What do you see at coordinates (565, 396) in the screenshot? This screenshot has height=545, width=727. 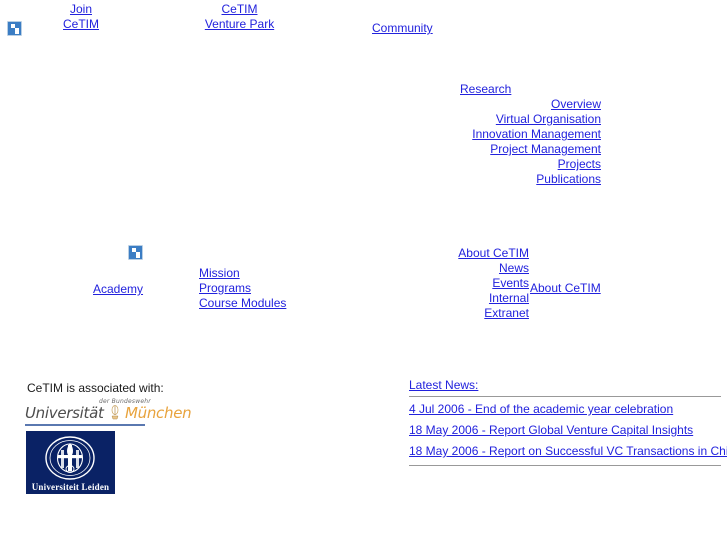 I see `news-rule-top` at bounding box center [565, 396].